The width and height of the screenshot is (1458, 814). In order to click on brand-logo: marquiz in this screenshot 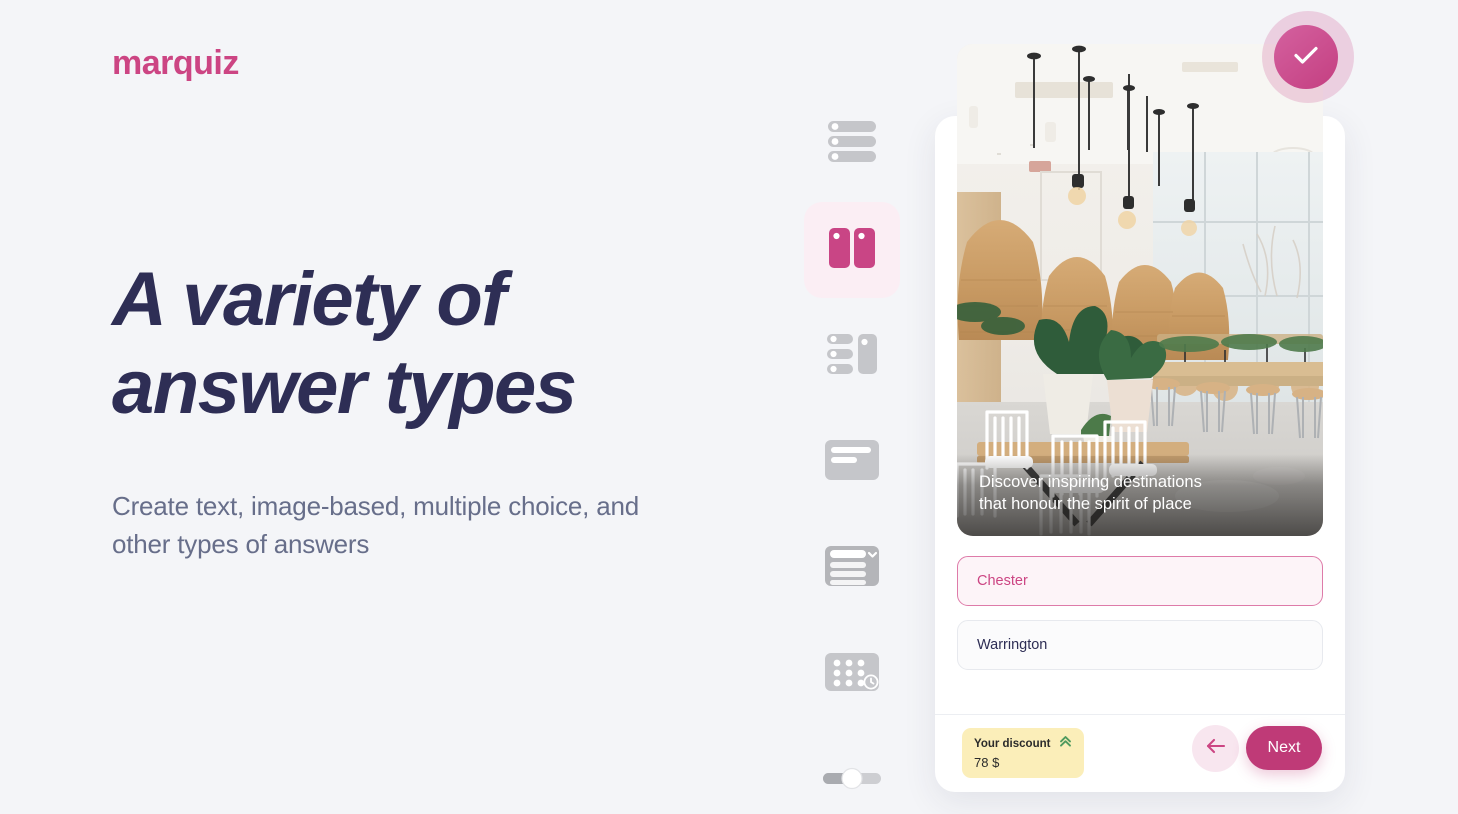, I will do `click(175, 63)`.